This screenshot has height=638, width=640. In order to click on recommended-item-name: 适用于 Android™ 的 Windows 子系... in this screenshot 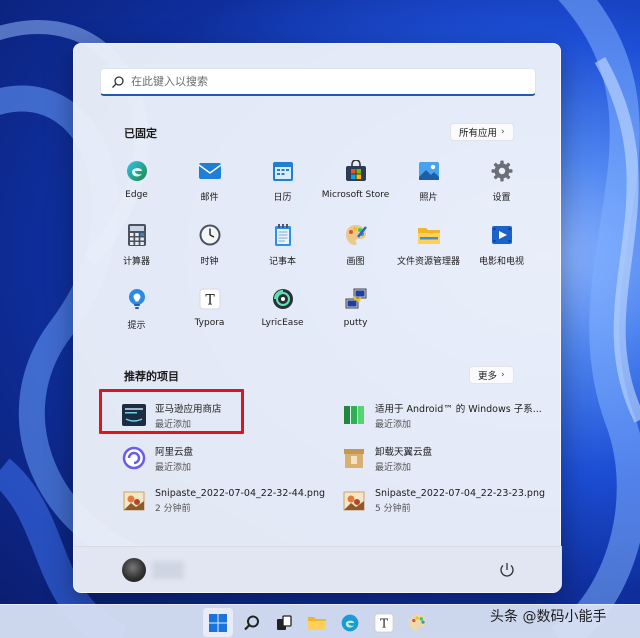, I will do `click(458, 409)`.